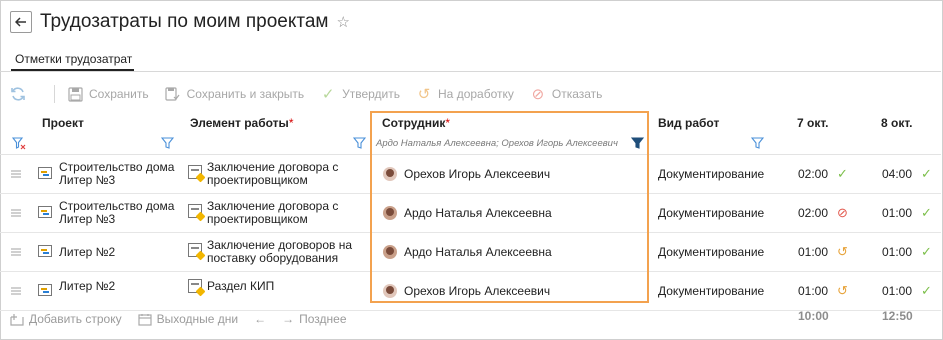 This screenshot has height=340, width=943. I want to click on undo-icon: ↺, so click(424, 94).